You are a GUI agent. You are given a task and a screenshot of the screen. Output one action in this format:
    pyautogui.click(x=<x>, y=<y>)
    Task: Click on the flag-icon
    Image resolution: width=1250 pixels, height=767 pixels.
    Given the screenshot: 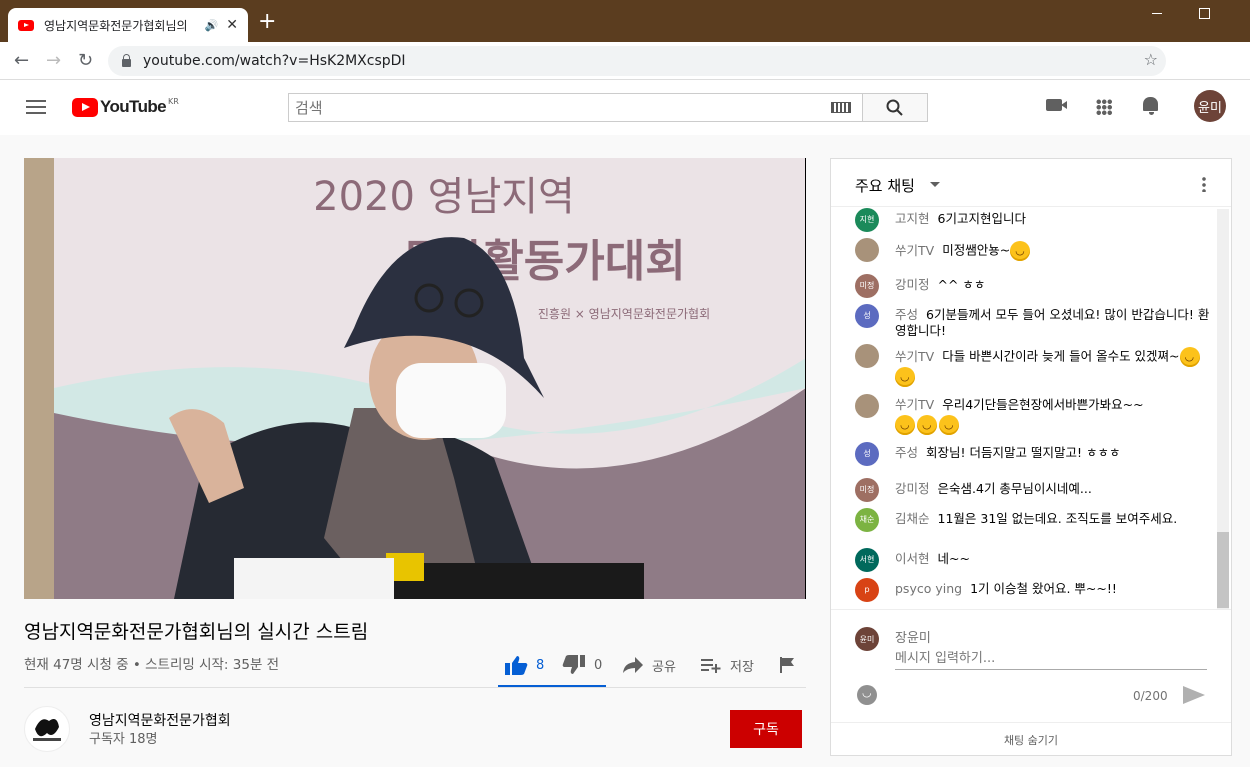 What is the action you would take?
    pyautogui.click(x=787, y=665)
    